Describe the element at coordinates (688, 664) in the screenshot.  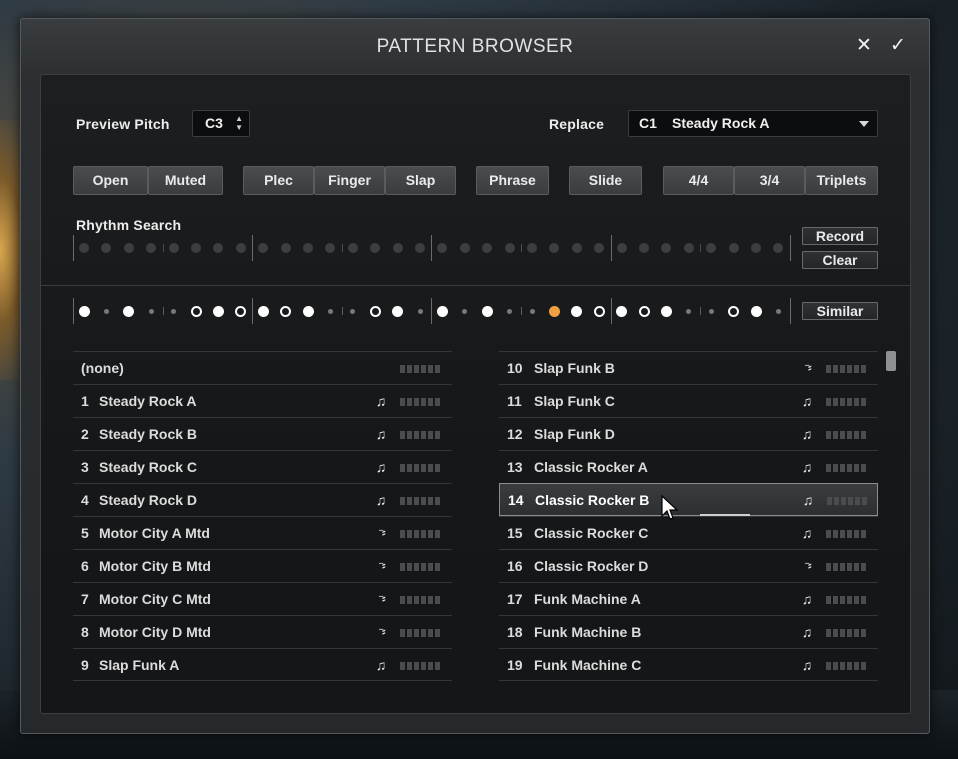
I see `pattern-list-item: 19 Funk Machine C ♫` at that location.